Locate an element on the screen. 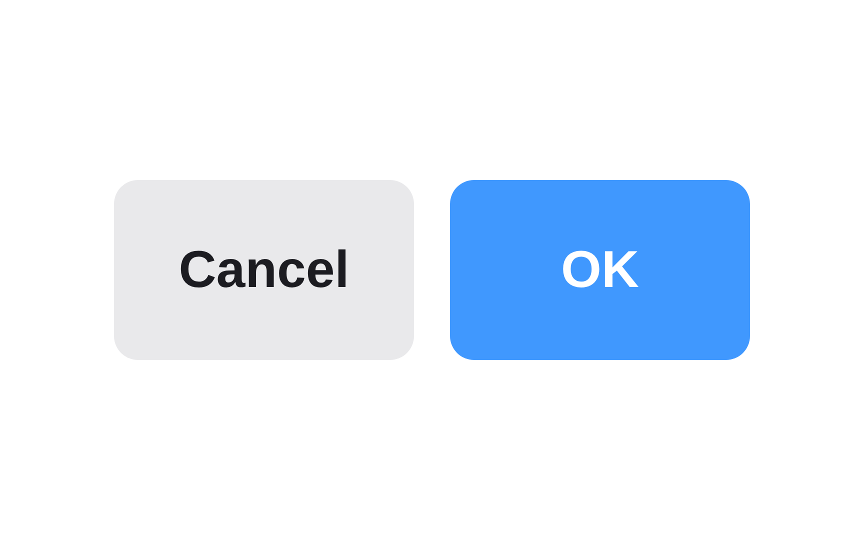 The height and width of the screenshot is (540, 864). cancel-button: Cancel is located at coordinates (264, 270).